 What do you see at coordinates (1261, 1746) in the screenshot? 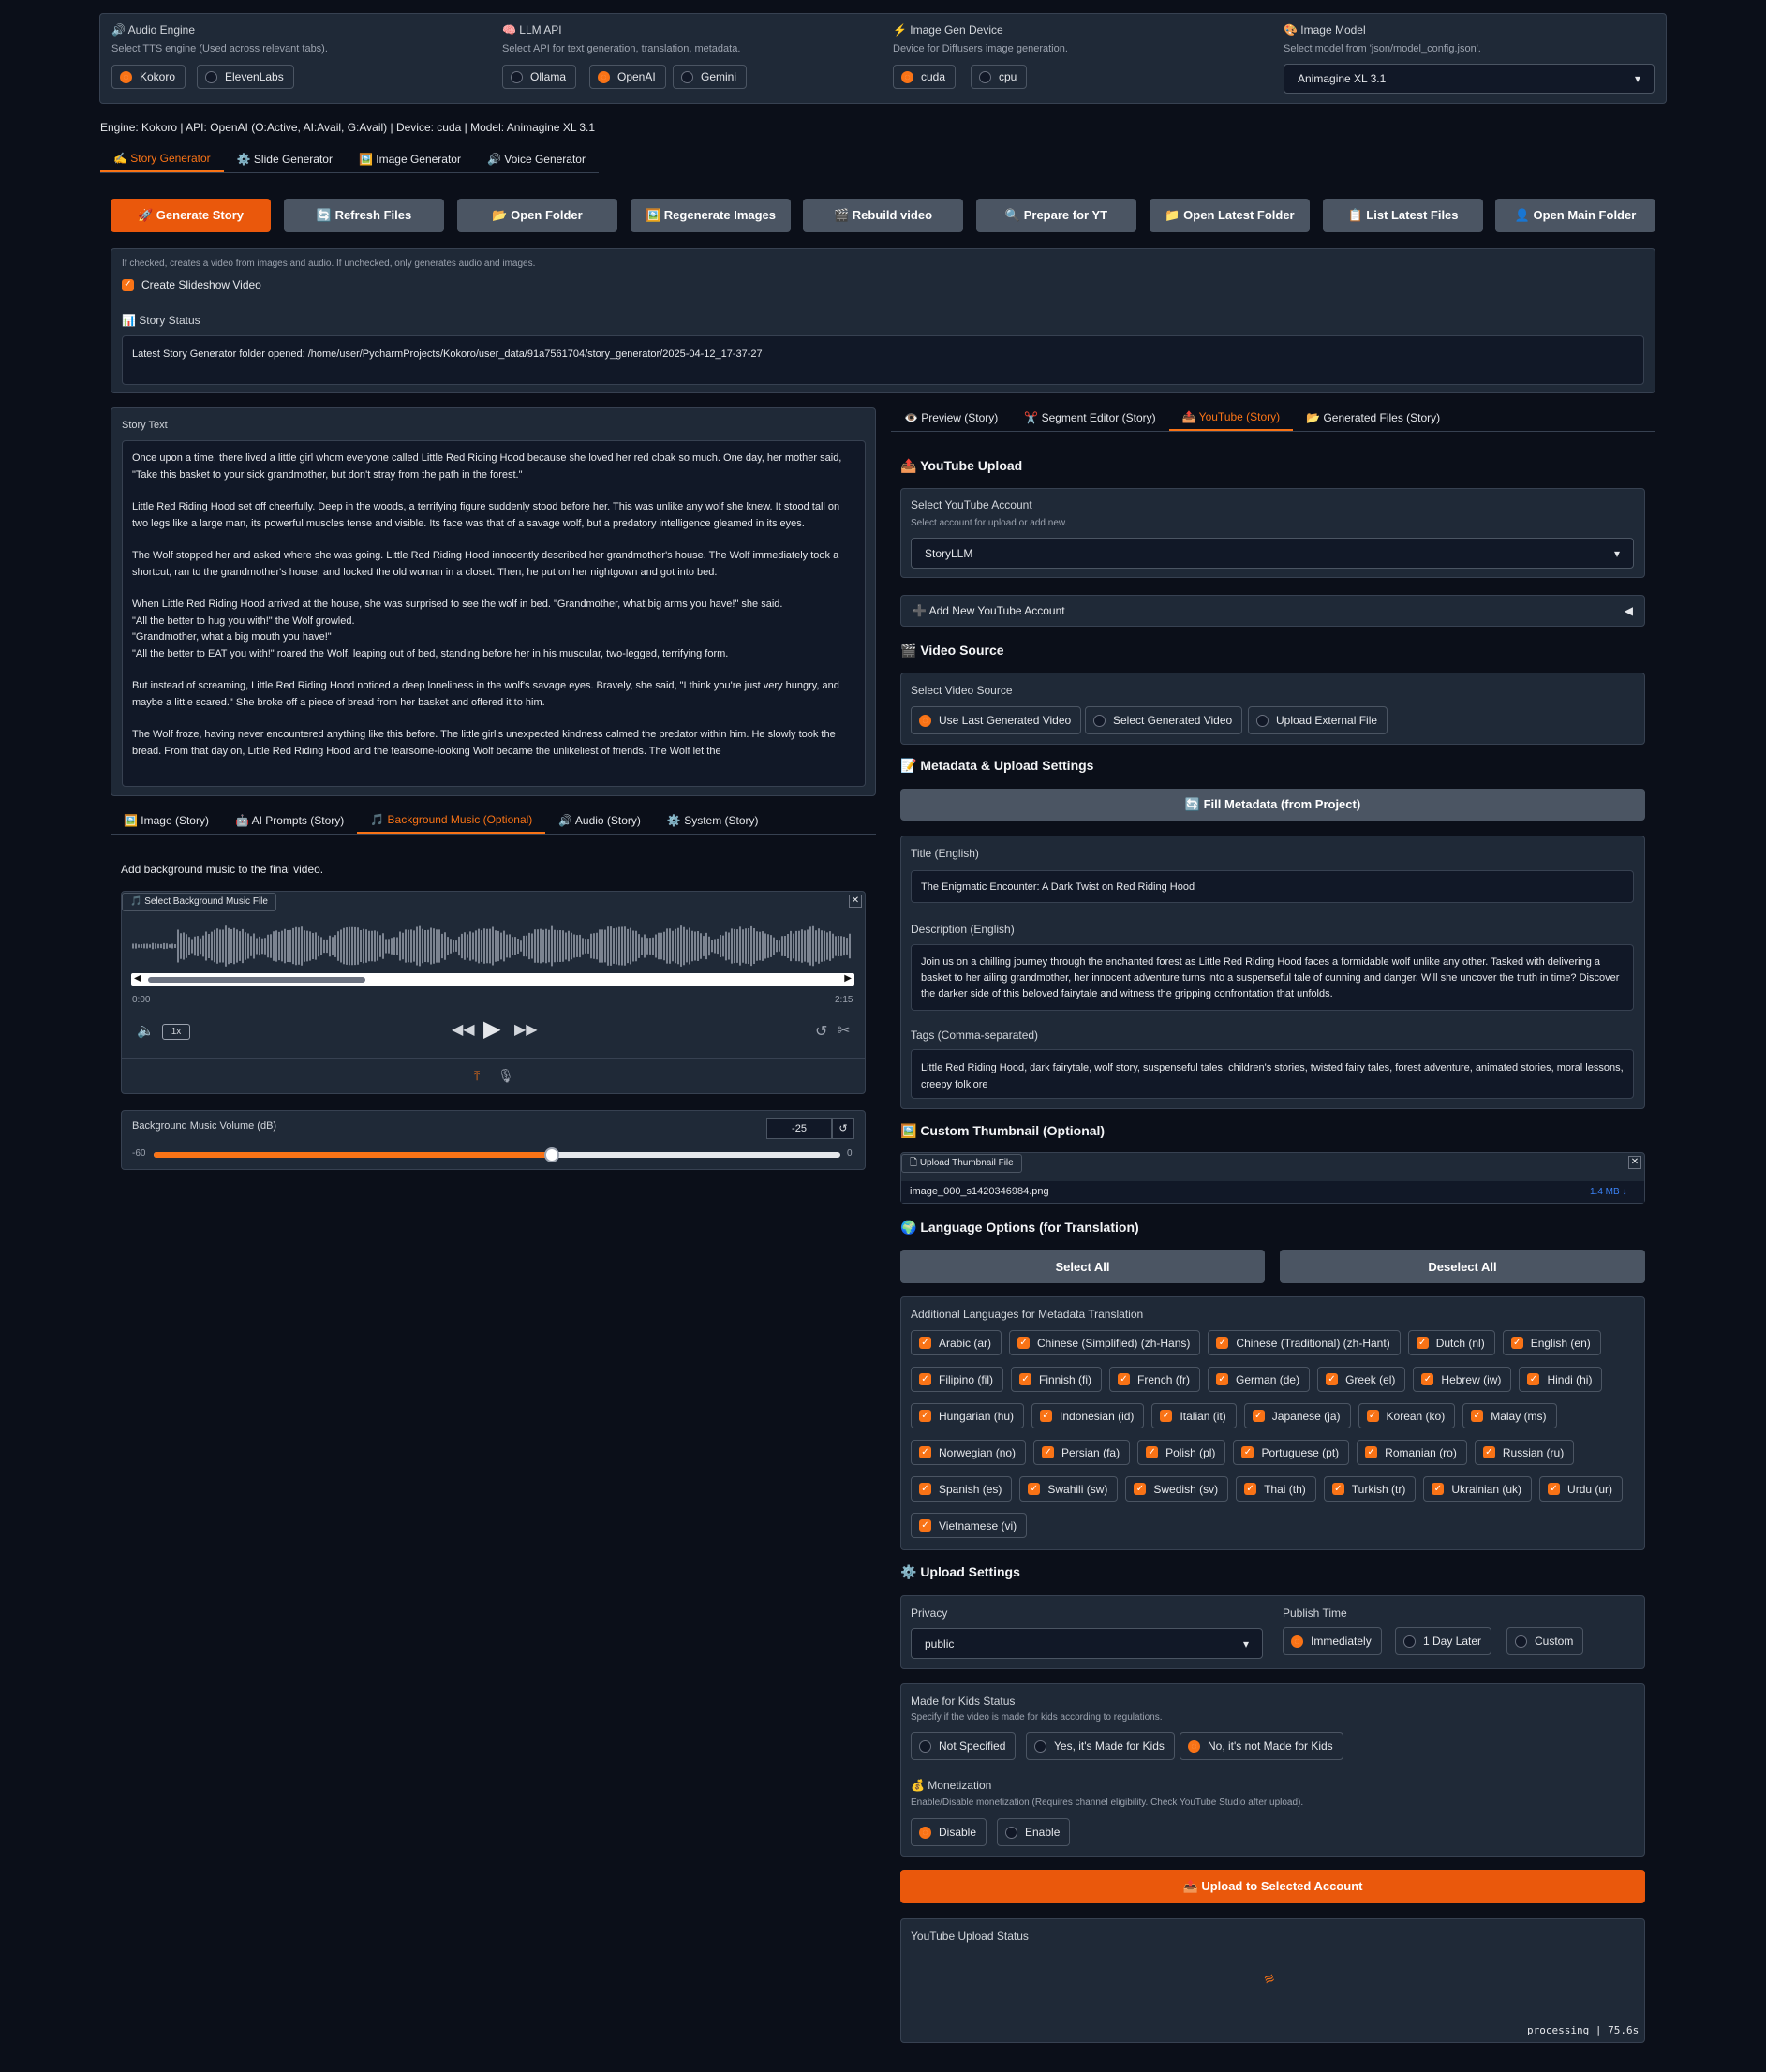
I see `radio-kids-no: No, it's not Made for Kids` at bounding box center [1261, 1746].